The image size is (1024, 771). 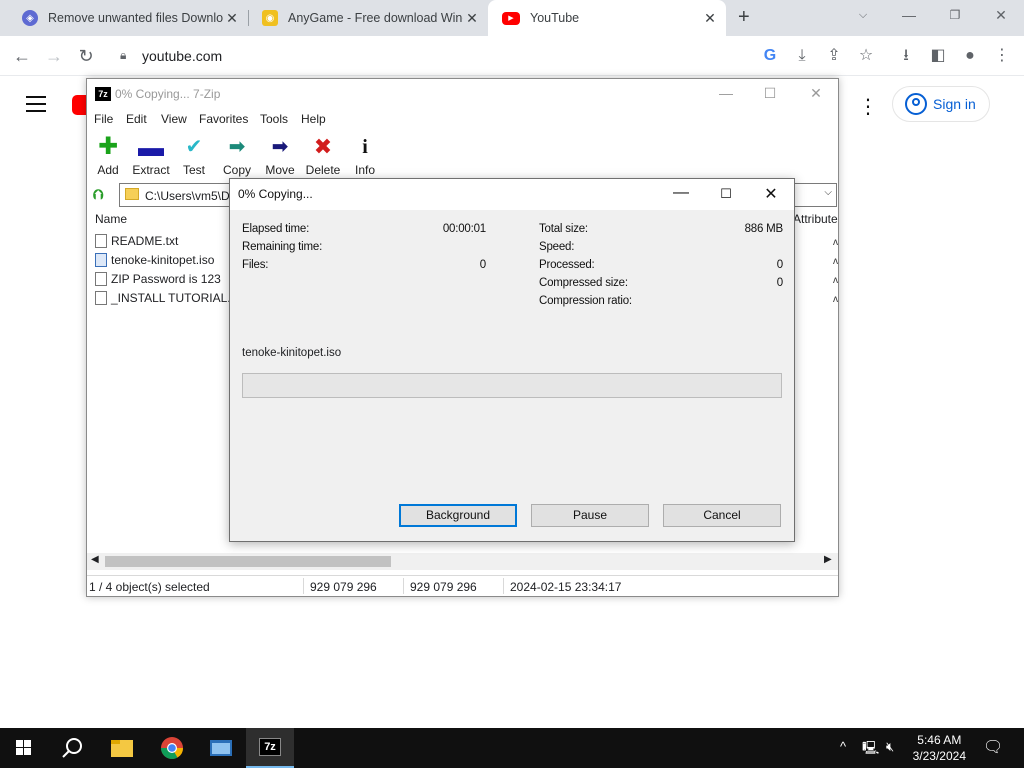 What do you see at coordinates (323, 156) in the screenshot?
I see `delete-button: ✖ Delete` at bounding box center [323, 156].